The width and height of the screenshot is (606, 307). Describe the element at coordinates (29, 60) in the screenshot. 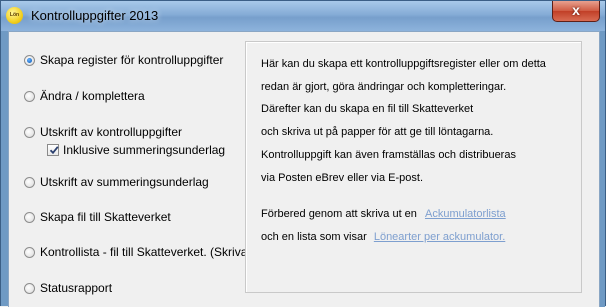

I see `radio-button-selected` at that location.